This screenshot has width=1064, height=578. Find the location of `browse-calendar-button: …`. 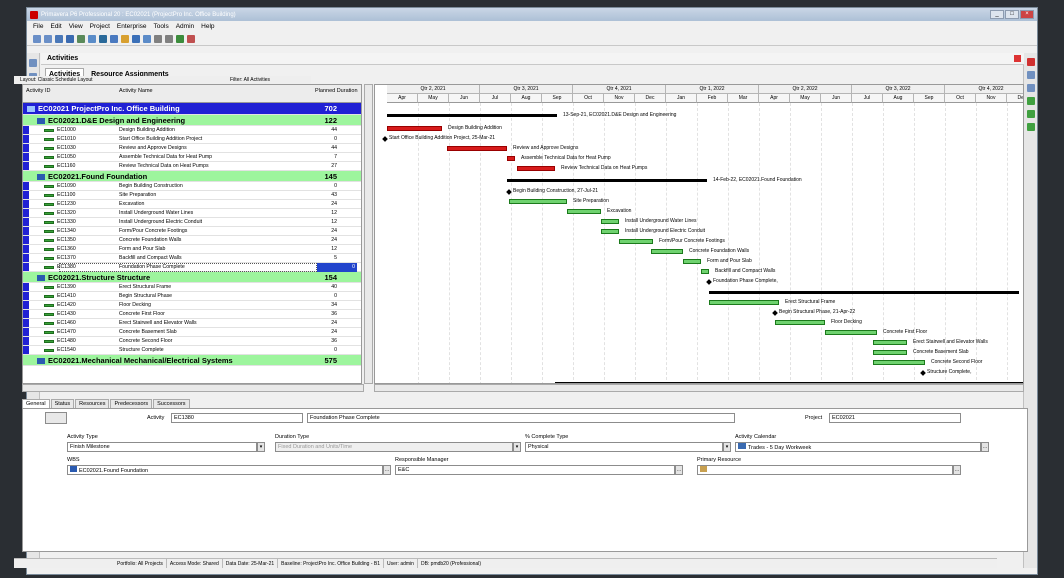

browse-calendar-button: … is located at coordinates (985, 447).